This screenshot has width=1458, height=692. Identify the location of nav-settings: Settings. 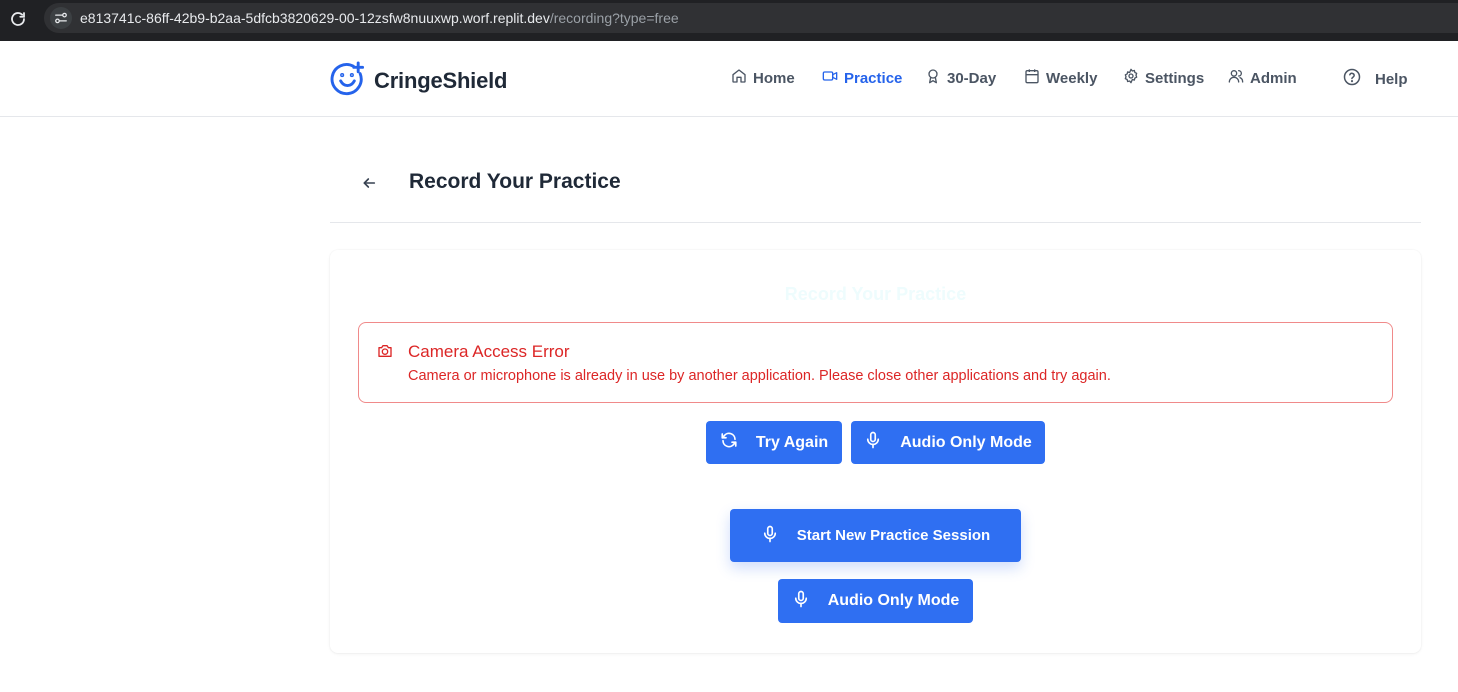
(1163, 78).